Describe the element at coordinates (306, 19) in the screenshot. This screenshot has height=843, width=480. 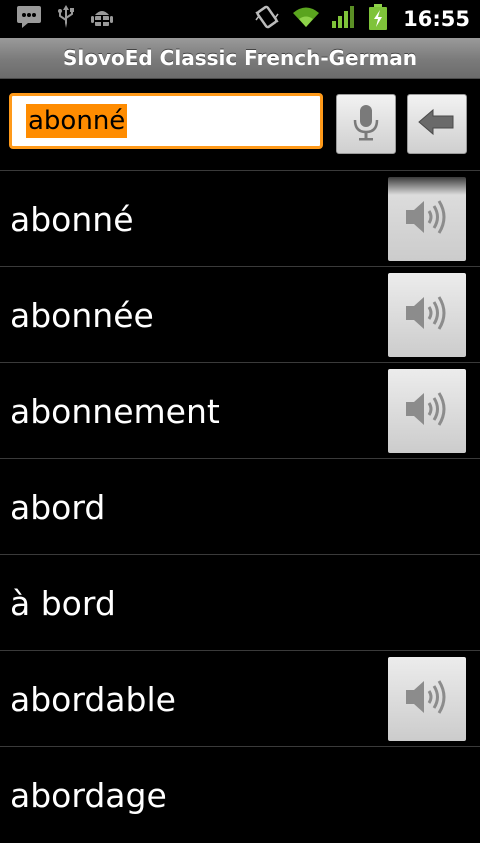
I see `wifi-icon` at that location.